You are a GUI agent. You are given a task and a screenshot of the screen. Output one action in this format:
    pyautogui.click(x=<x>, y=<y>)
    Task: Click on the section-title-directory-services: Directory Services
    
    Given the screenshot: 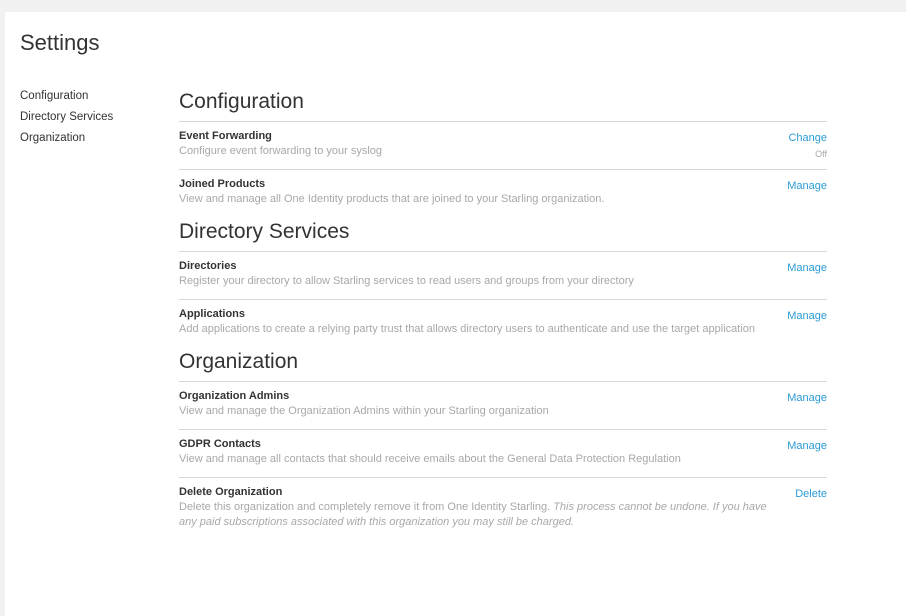 What is the action you would take?
    pyautogui.click(x=264, y=231)
    